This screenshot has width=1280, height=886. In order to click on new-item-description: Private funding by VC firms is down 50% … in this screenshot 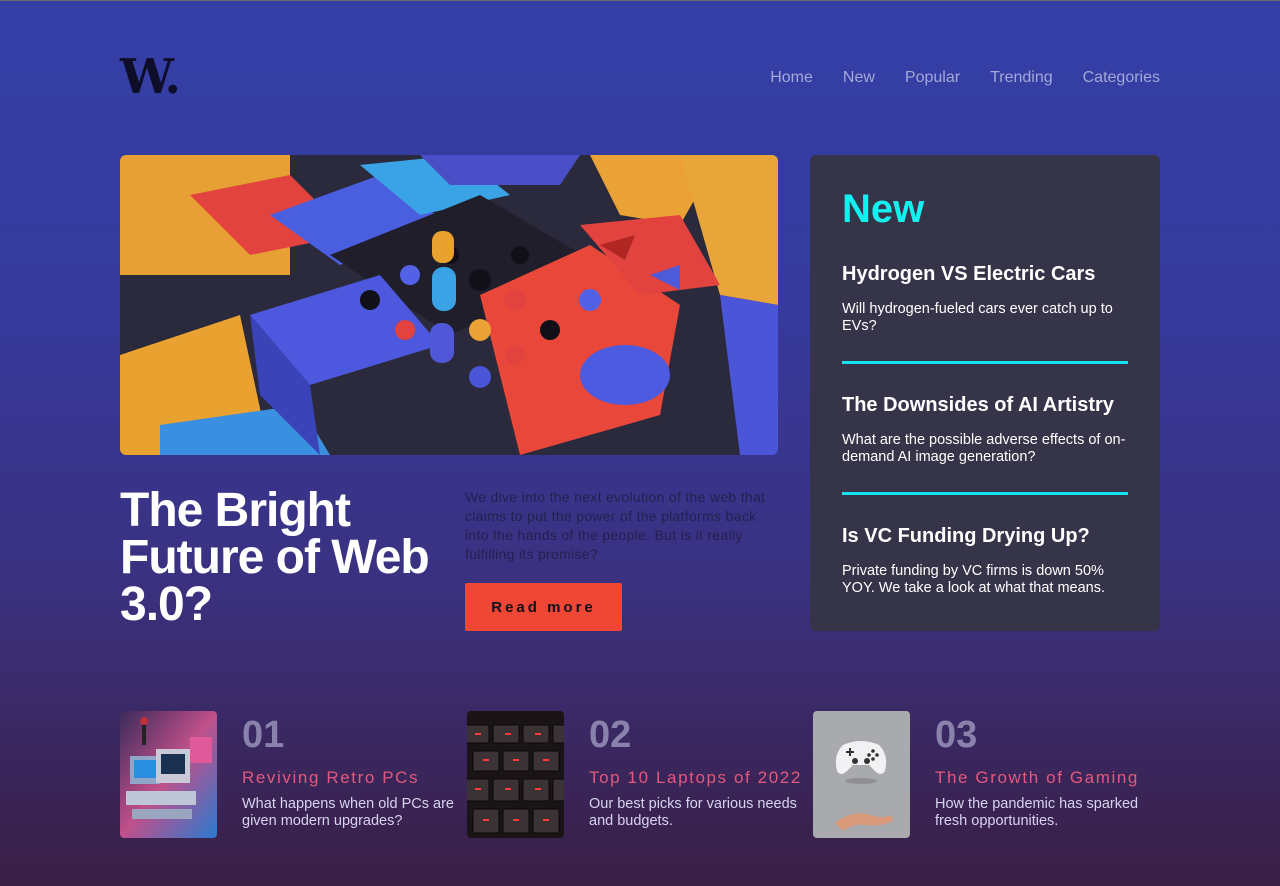, I will do `click(974, 579)`.